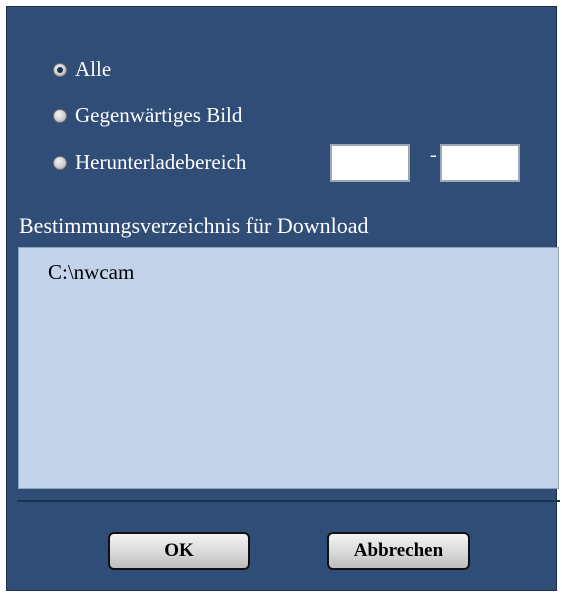  I want to click on ok-button: OK, so click(179, 551).